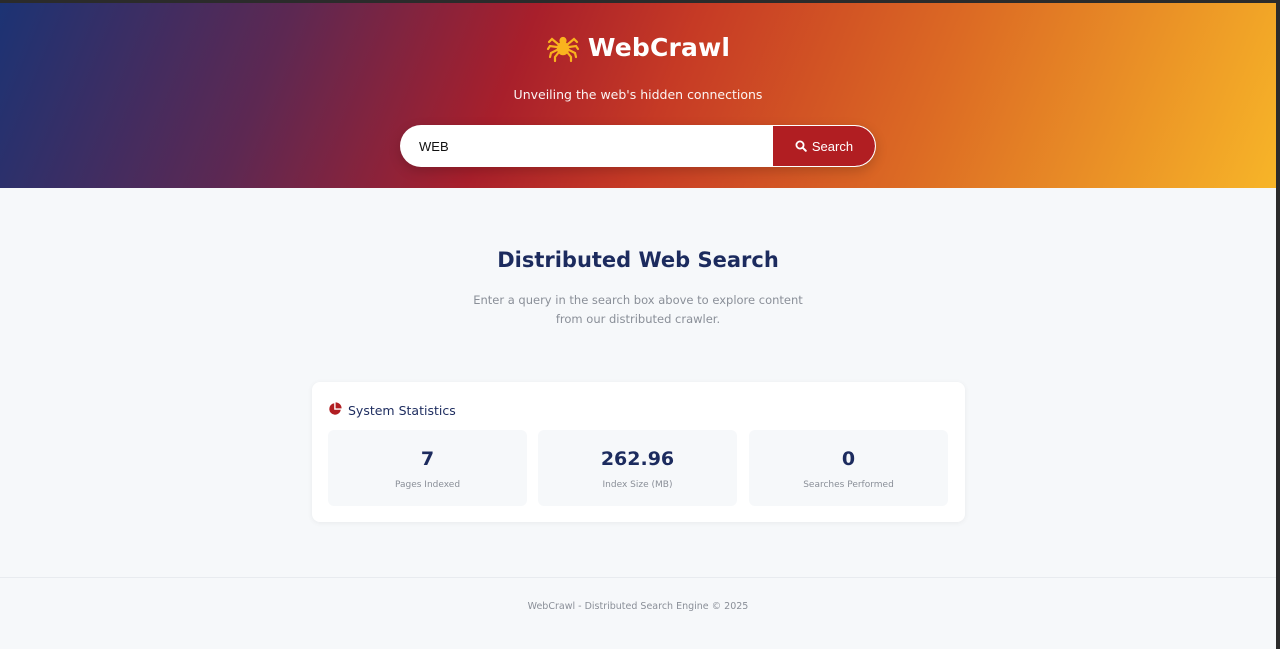 The image size is (1280, 649). I want to click on stats-header: System Statistics, so click(392, 410).